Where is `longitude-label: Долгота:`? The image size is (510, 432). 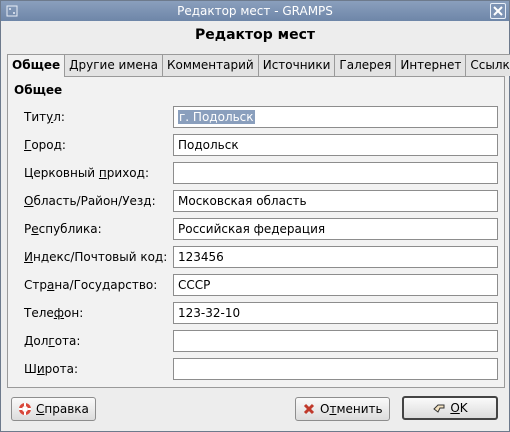 longitude-label: Долгота: is located at coordinates (52, 341).